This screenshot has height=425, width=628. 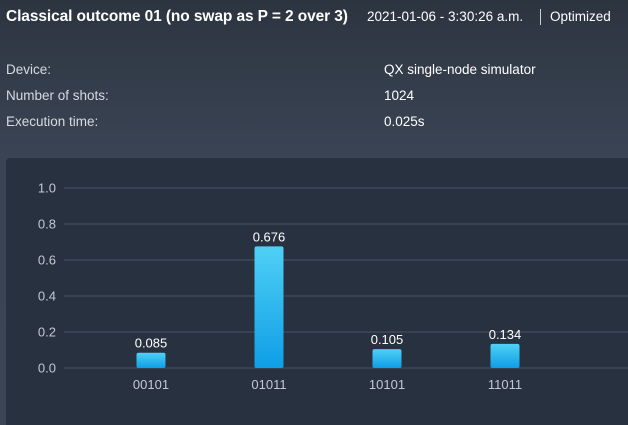 What do you see at coordinates (387, 384) in the screenshot?
I see `x-tick-label: 10101` at bounding box center [387, 384].